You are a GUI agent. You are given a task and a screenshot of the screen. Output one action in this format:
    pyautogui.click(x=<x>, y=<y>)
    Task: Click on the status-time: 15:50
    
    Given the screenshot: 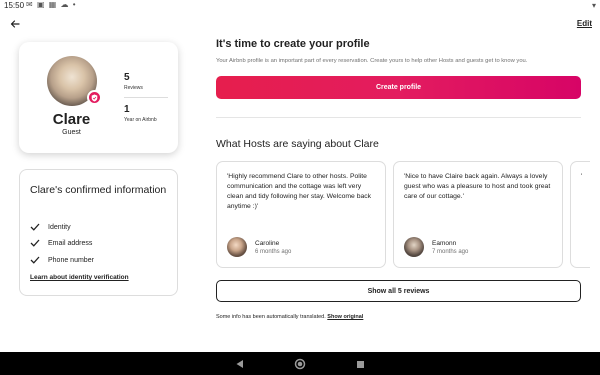 What is the action you would take?
    pyautogui.click(x=14, y=5)
    